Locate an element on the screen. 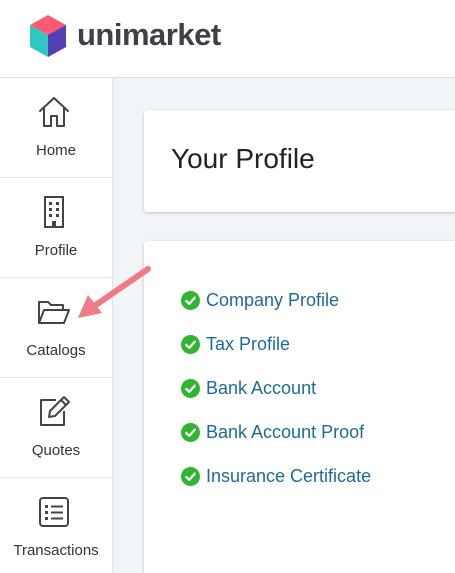 This screenshot has height=573, width=455. sidebar-item-label: Transactions is located at coordinates (56, 550).